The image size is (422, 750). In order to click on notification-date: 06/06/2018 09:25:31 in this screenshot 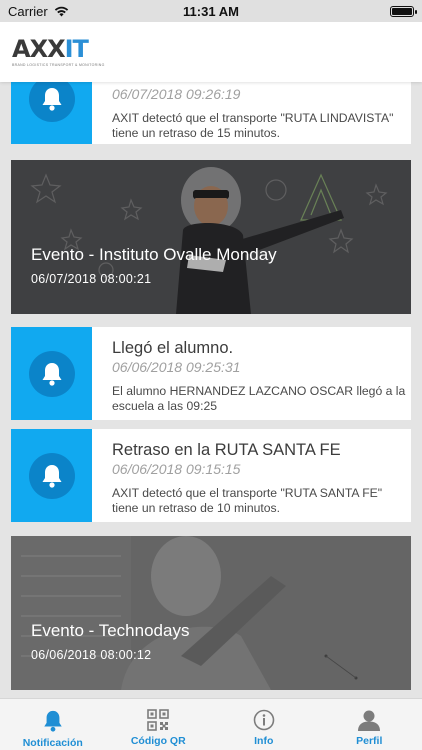, I will do `click(176, 367)`.